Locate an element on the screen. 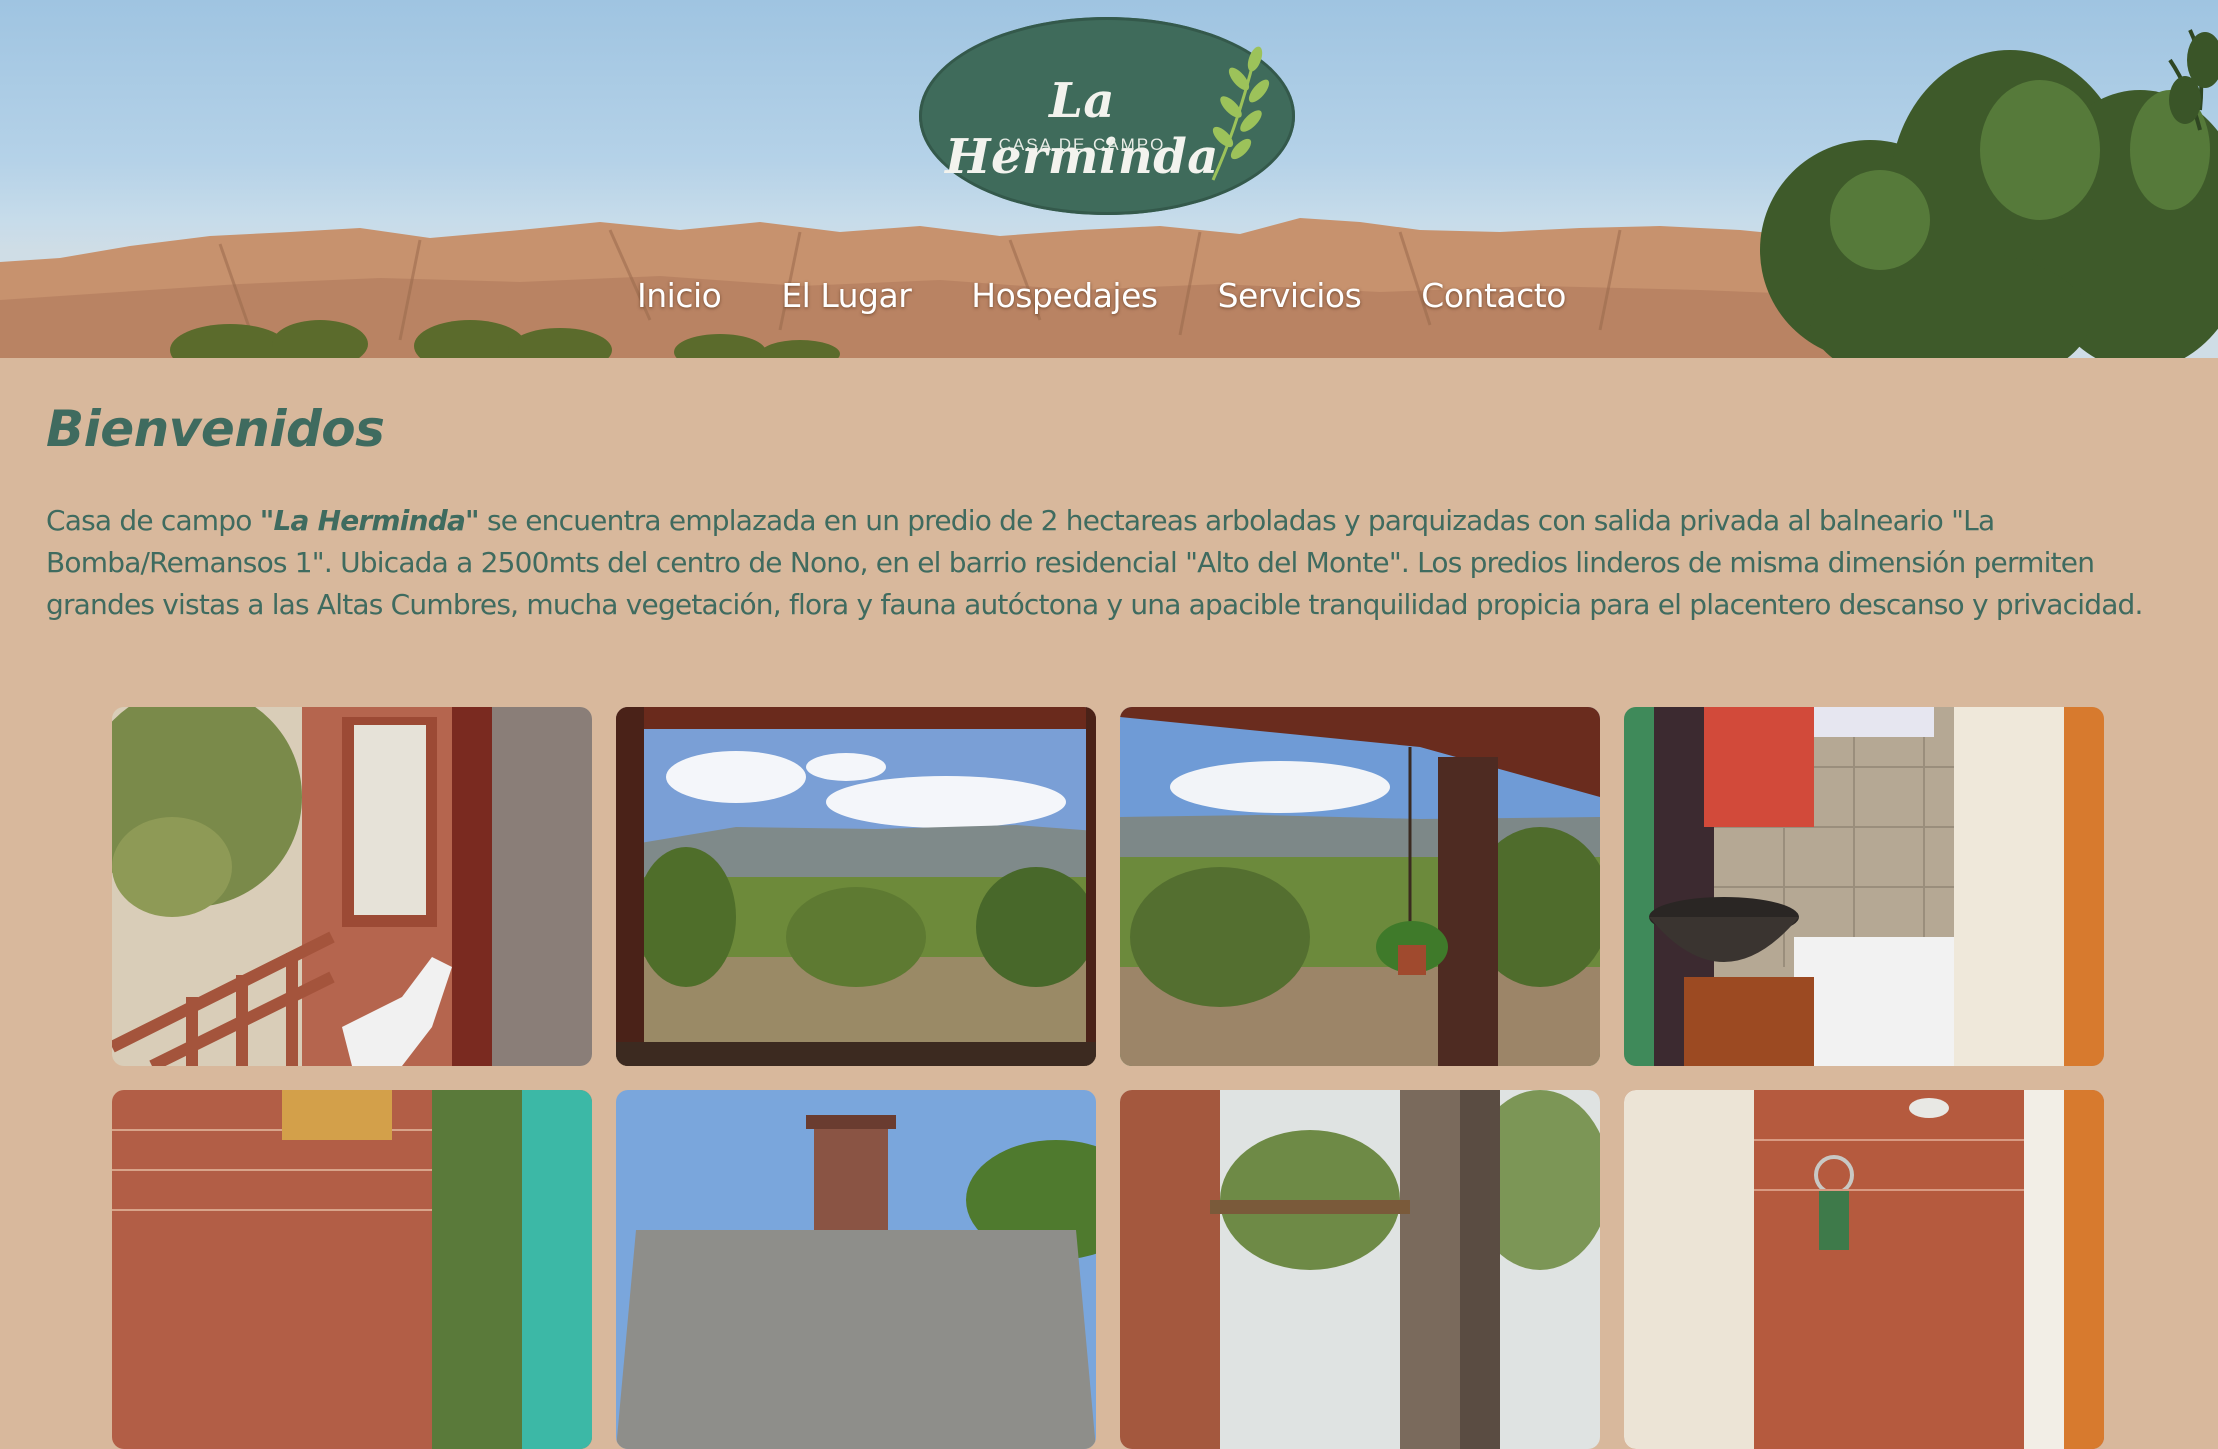  veranda-photo is located at coordinates (352, 886).